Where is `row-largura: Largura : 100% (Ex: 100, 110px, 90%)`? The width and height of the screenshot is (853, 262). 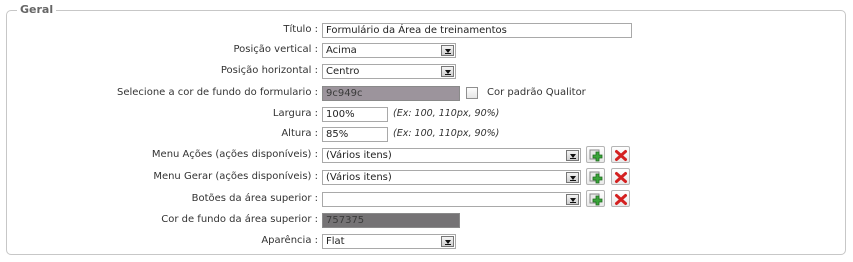
row-largura: Largura : 100% (Ex: 100, 110px, 90%) is located at coordinates (426, 114).